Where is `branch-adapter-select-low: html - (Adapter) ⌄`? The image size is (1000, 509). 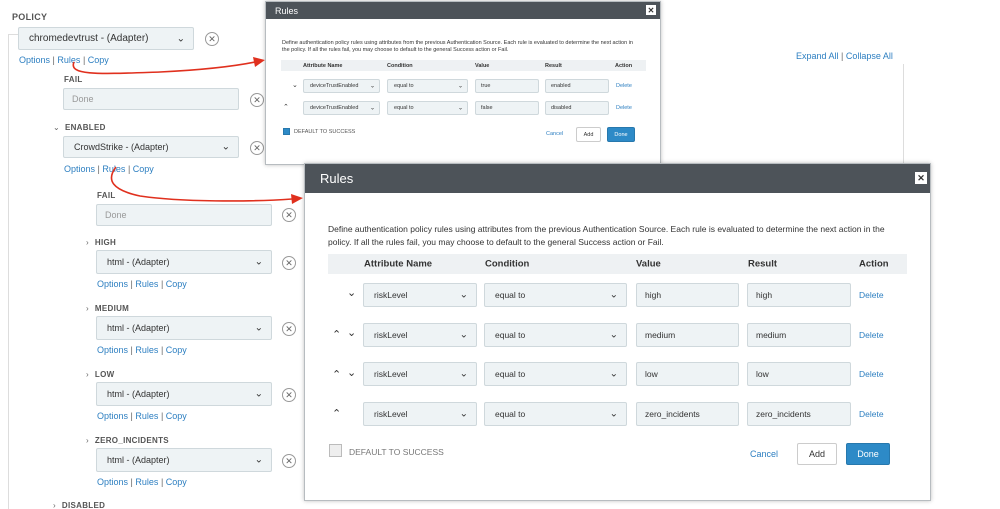 branch-adapter-select-low: html - (Adapter) ⌄ is located at coordinates (184, 394).